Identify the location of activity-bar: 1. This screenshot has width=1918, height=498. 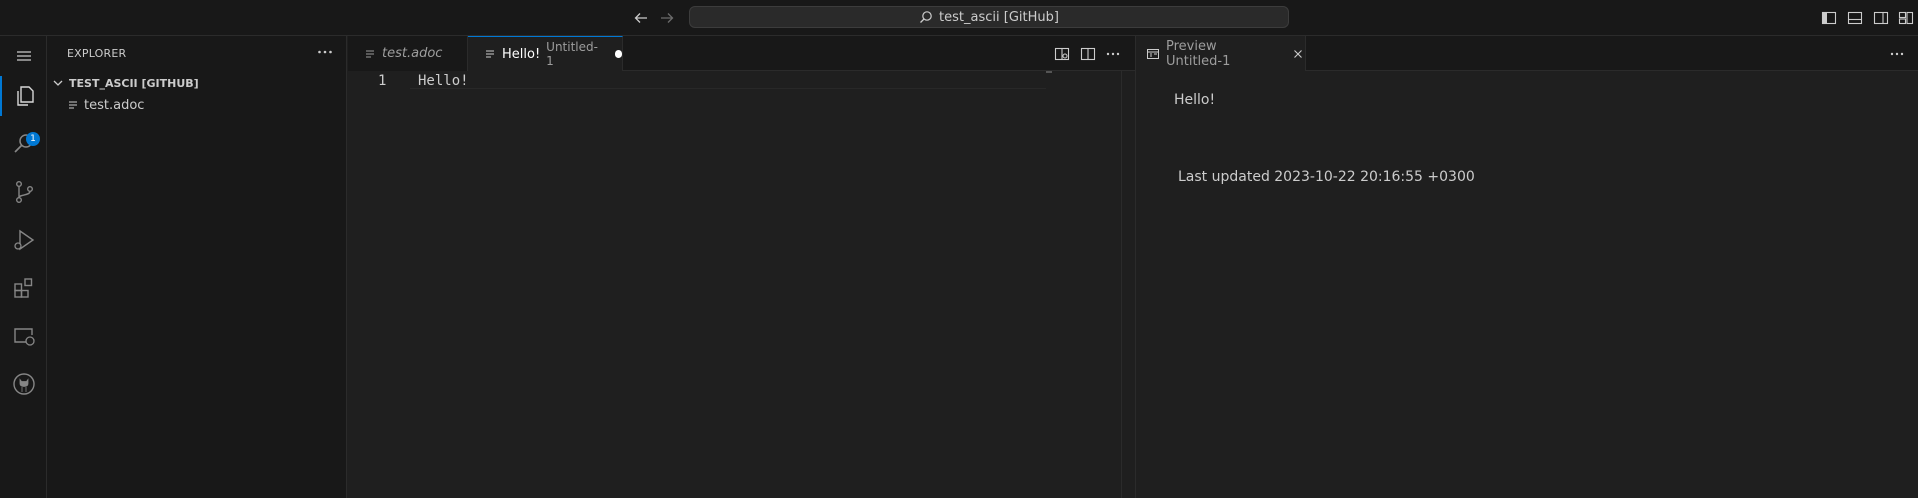
(23, 267).